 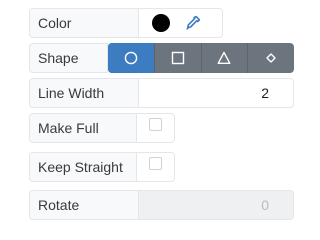 What do you see at coordinates (84, 23) in the screenshot?
I see `color-label: Color` at bounding box center [84, 23].